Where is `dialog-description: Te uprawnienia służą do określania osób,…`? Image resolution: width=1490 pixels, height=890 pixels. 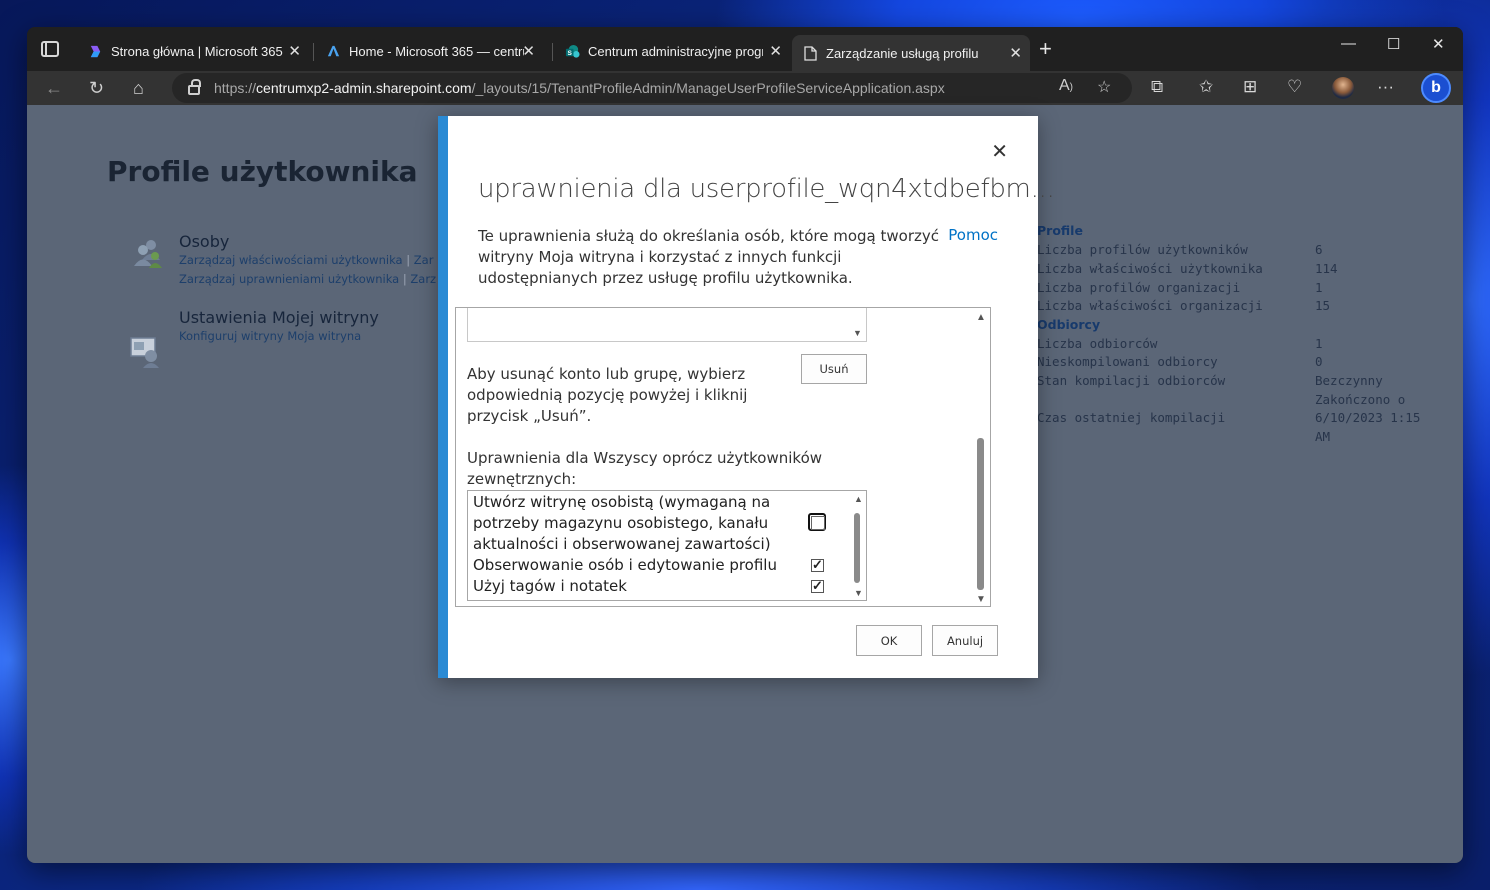
dialog-description: Te uprawnienia służą do określania osób,… is located at coordinates (708, 257).